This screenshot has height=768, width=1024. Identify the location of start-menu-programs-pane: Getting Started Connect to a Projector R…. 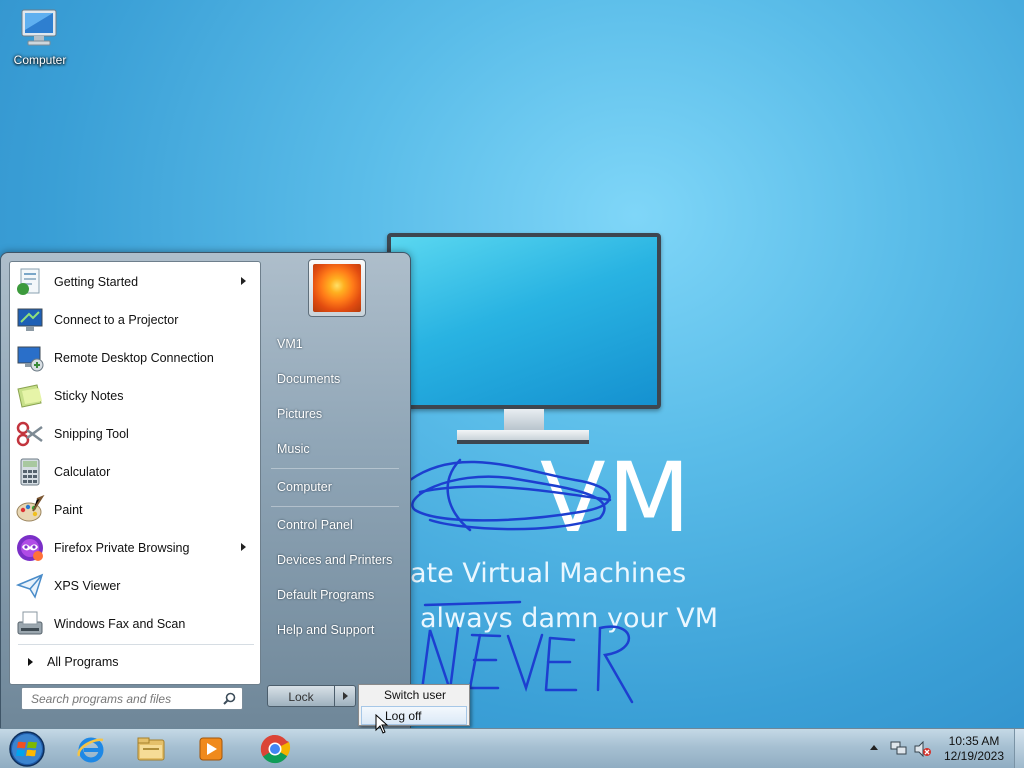
(135, 473).